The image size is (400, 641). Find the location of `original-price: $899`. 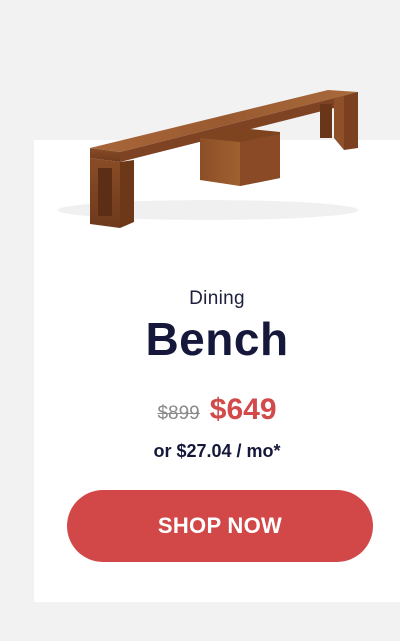

original-price: $899 is located at coordinates (178, 413).